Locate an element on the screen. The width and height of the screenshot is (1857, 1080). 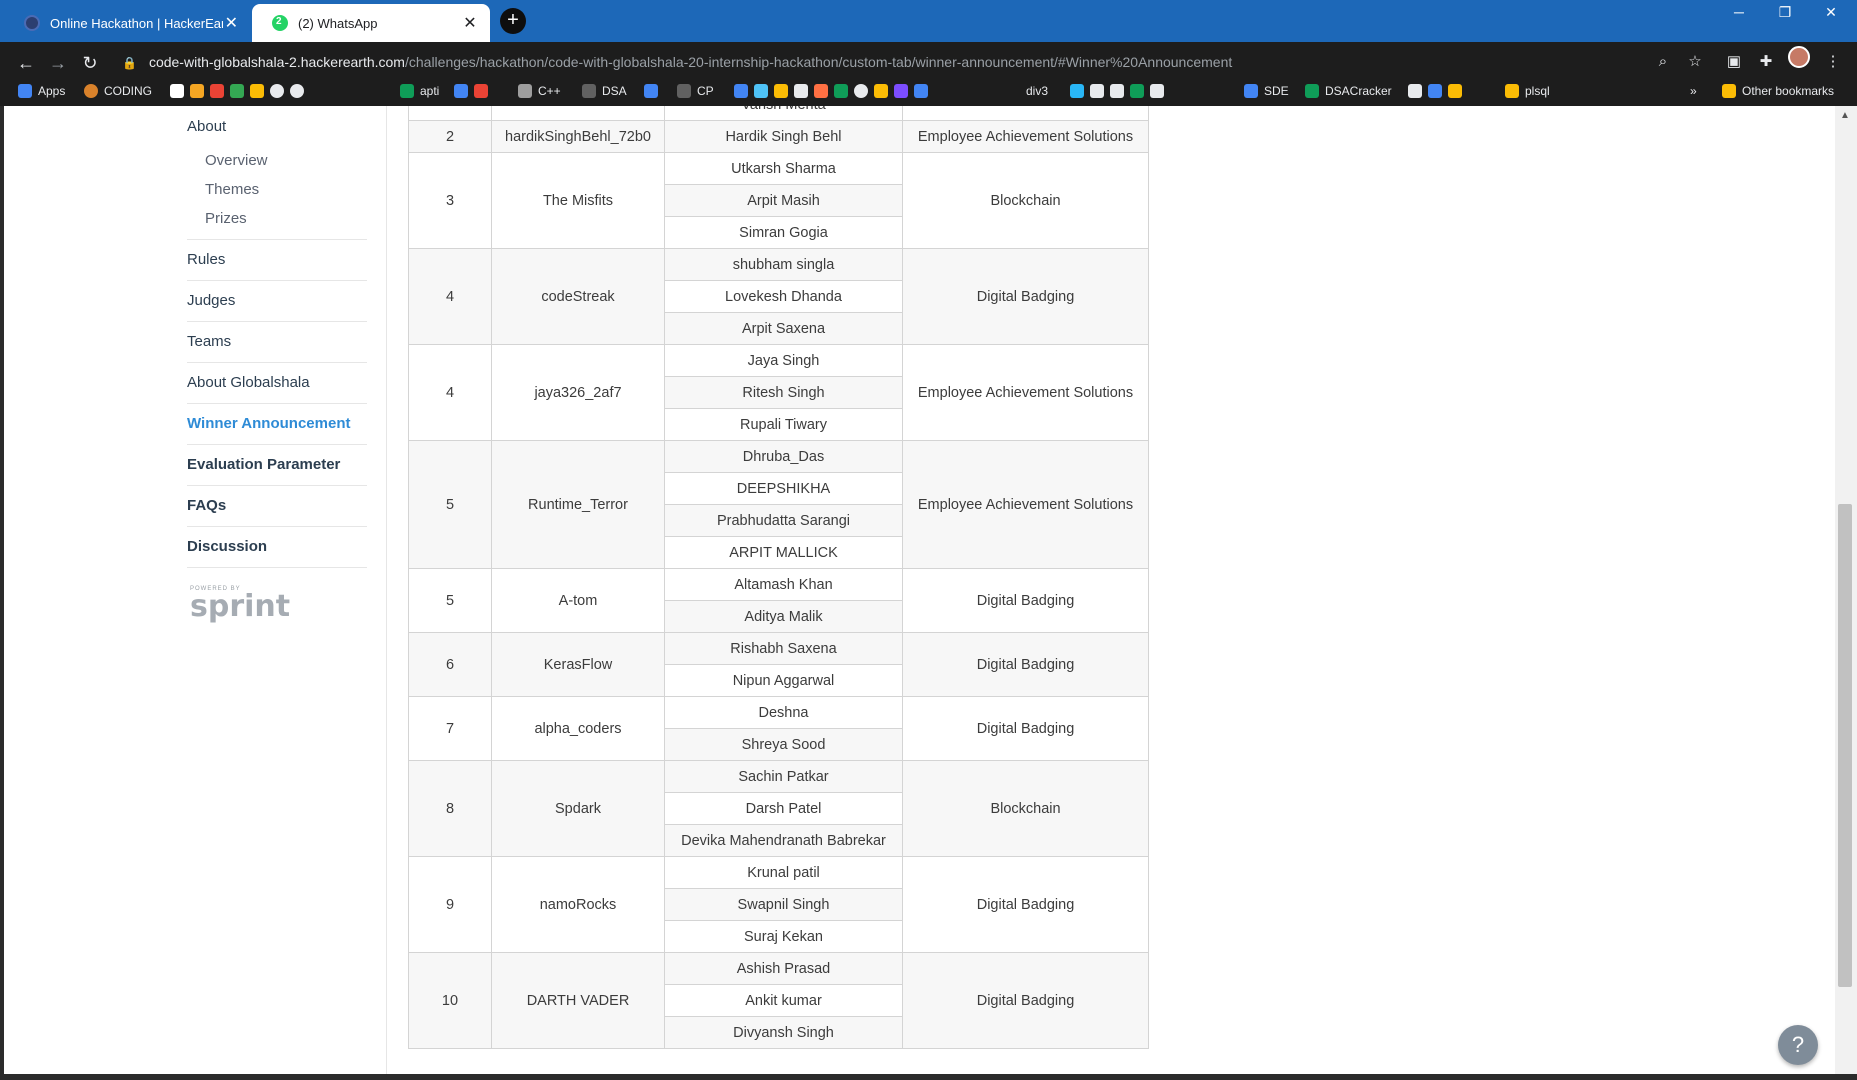
sidebar-item-teams: Teams is located at coordinates (209, 341).